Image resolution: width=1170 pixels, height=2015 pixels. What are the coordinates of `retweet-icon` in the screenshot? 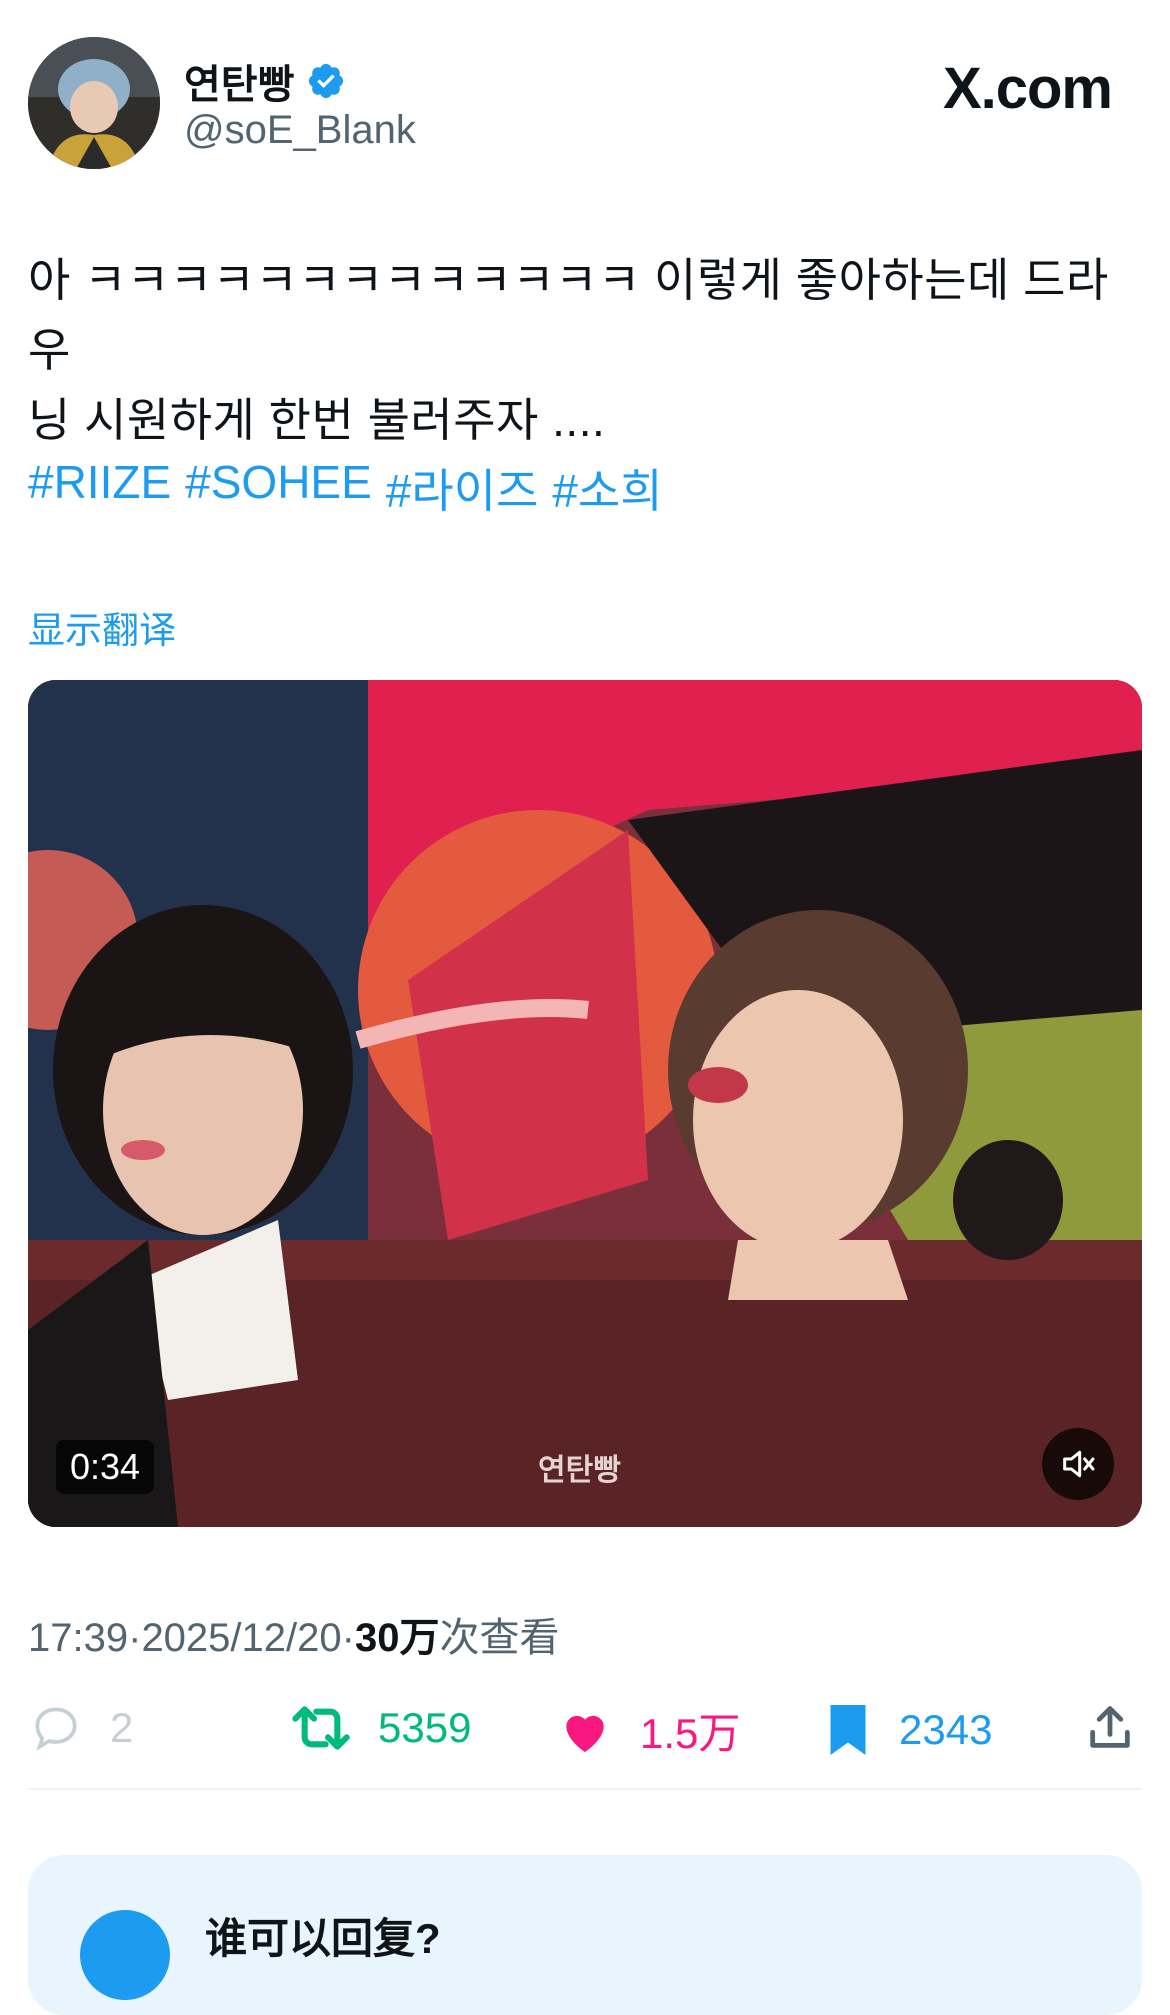 It's located at (321, 1728).